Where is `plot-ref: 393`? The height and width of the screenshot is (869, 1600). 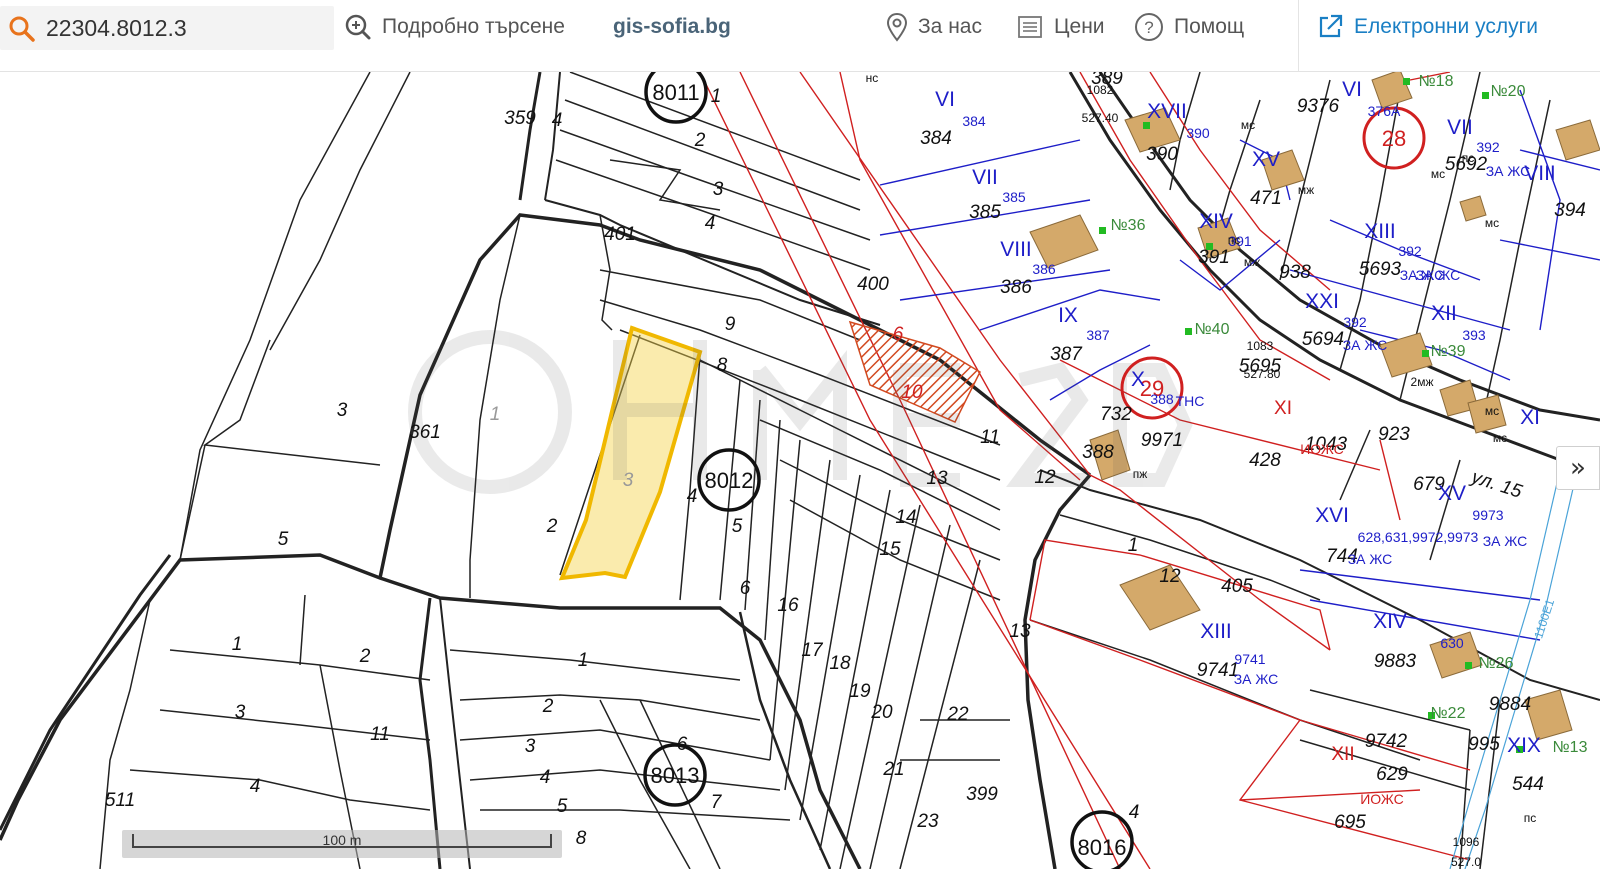 plot-ref: 393 is located at coordinates (1474, 335).